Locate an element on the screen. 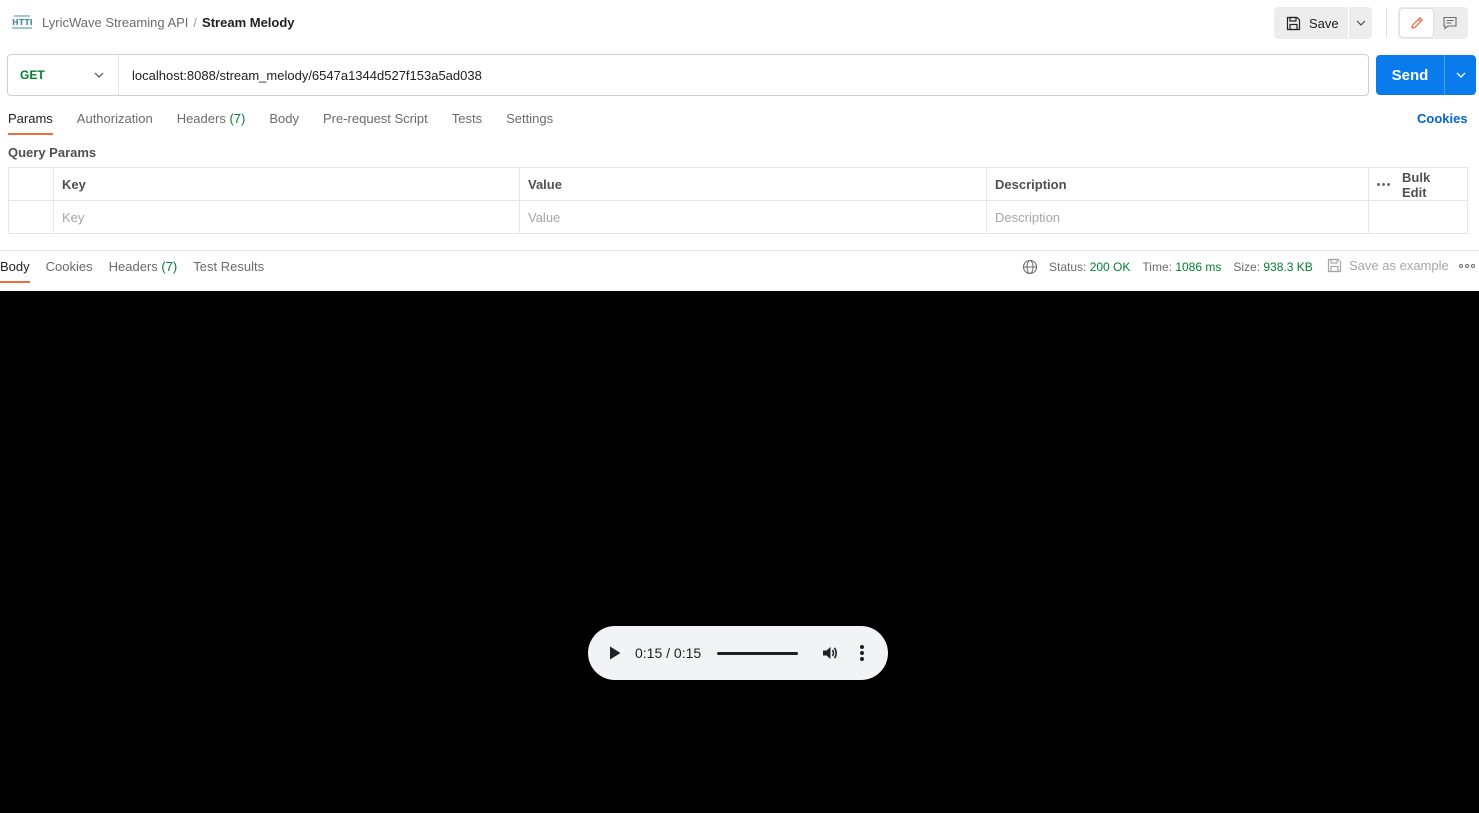 This screenshot has height=813, width=1479. checkbox-column-header is located at coordinates (31, 184).